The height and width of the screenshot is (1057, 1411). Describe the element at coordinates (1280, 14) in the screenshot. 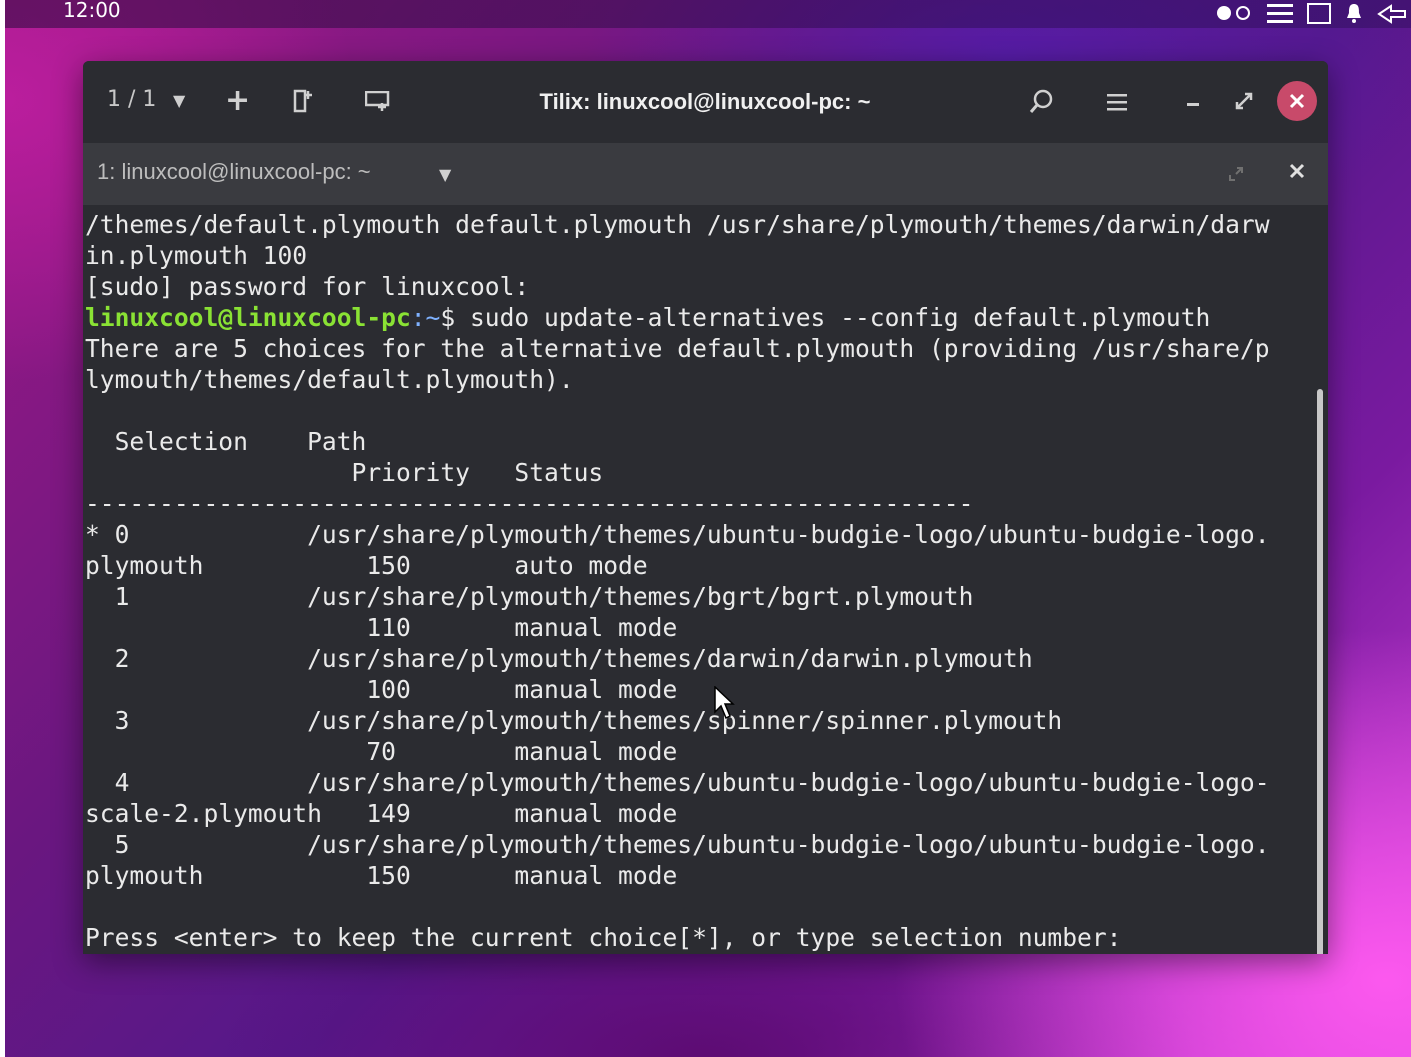

I see `hamburger-icon` at that location.